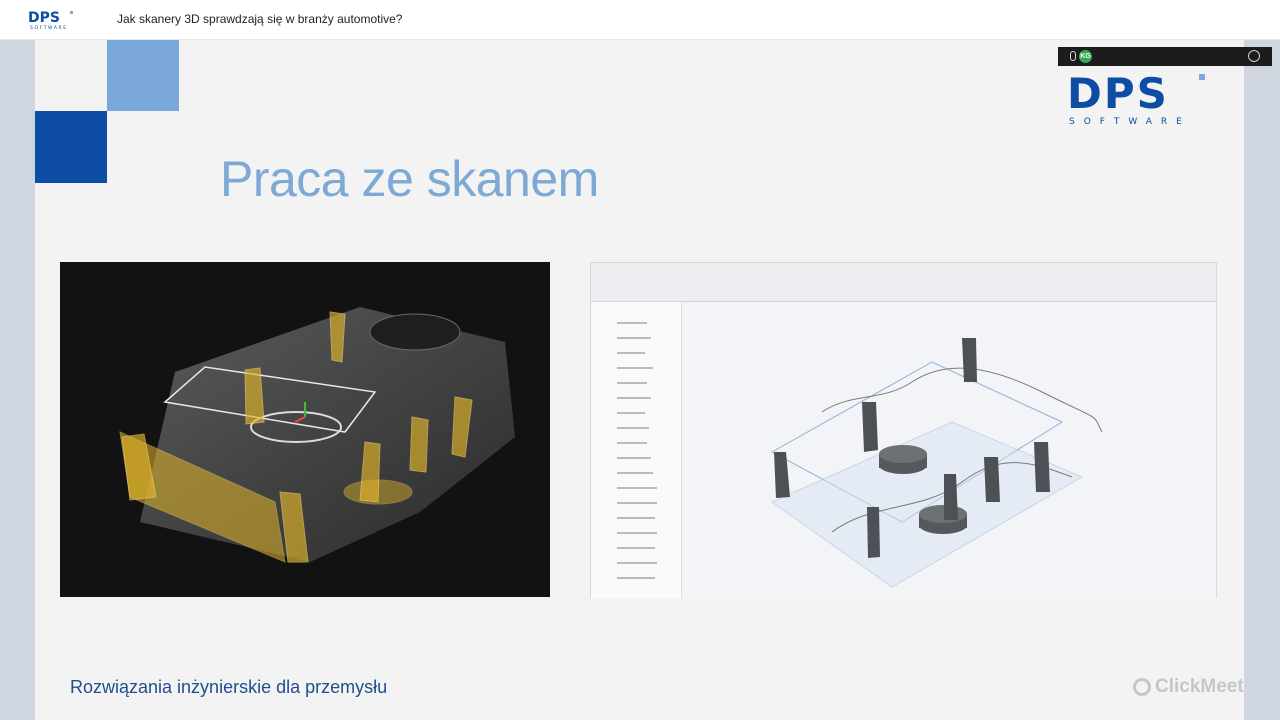 The width and height of the screenshot is (1280, 720). What do you see at coordinates (143, 75) in the screenshot?
I see `decor-square-light` at bounding box center [143, 75].